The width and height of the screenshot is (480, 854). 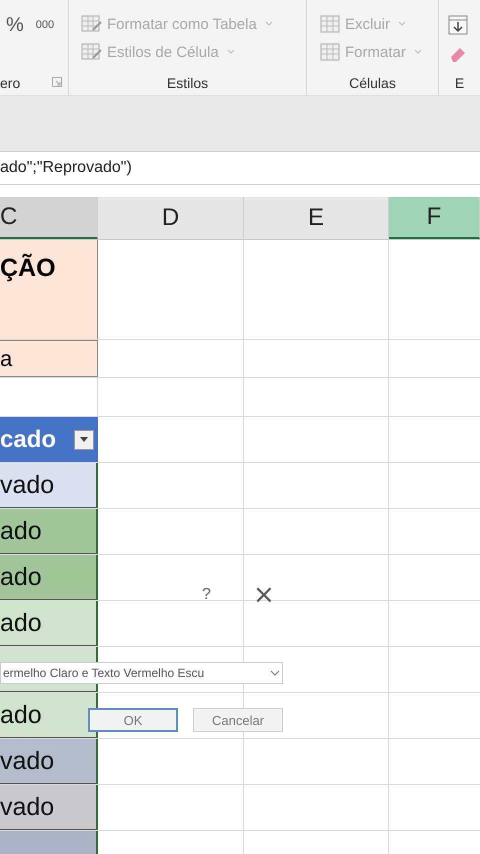 I want to click on group-label: ero, so click(x=10, y=84).